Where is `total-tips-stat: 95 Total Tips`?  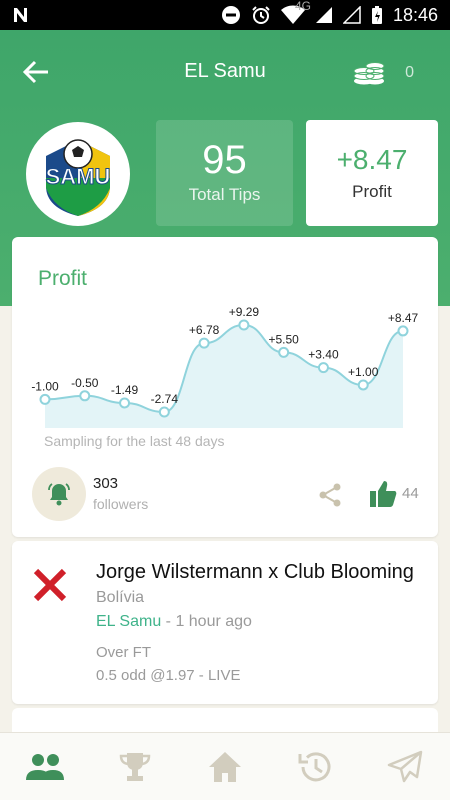 total-tips-stat: 95 Total Tips is located at coordinates (224, 173).